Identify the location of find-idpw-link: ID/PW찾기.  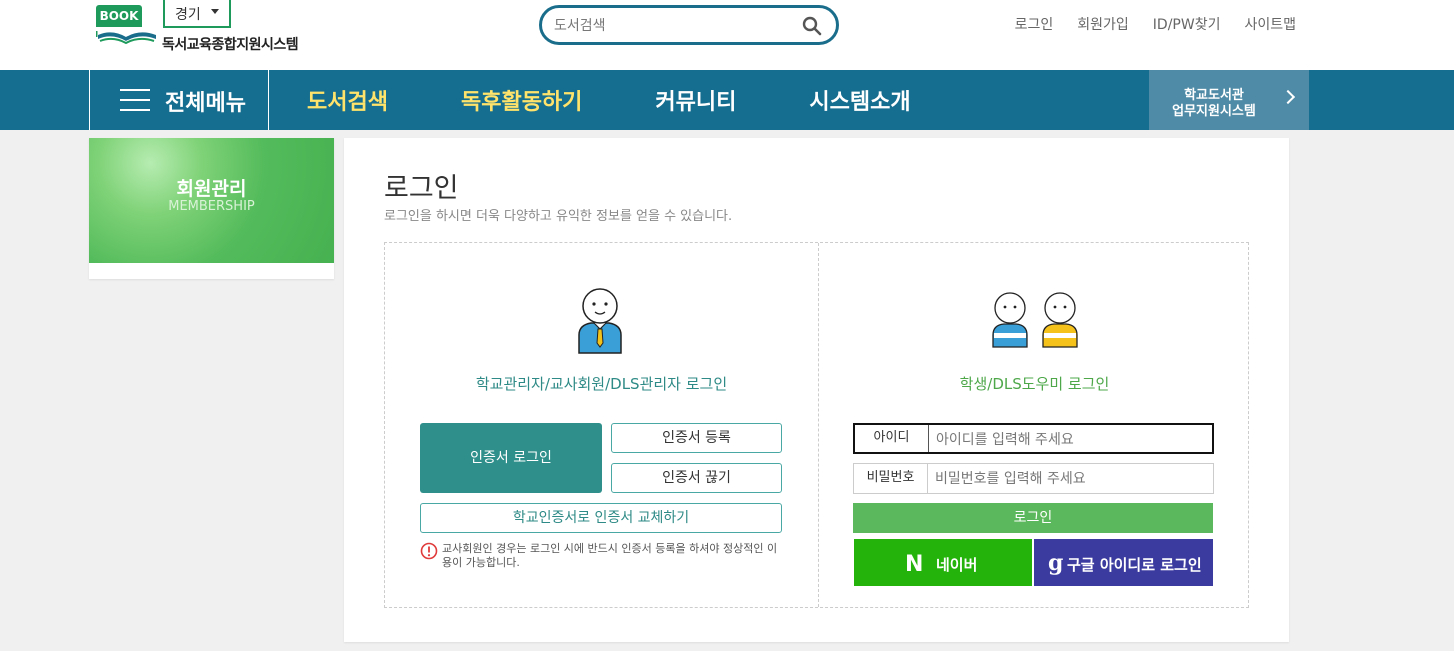
(1187, 24).